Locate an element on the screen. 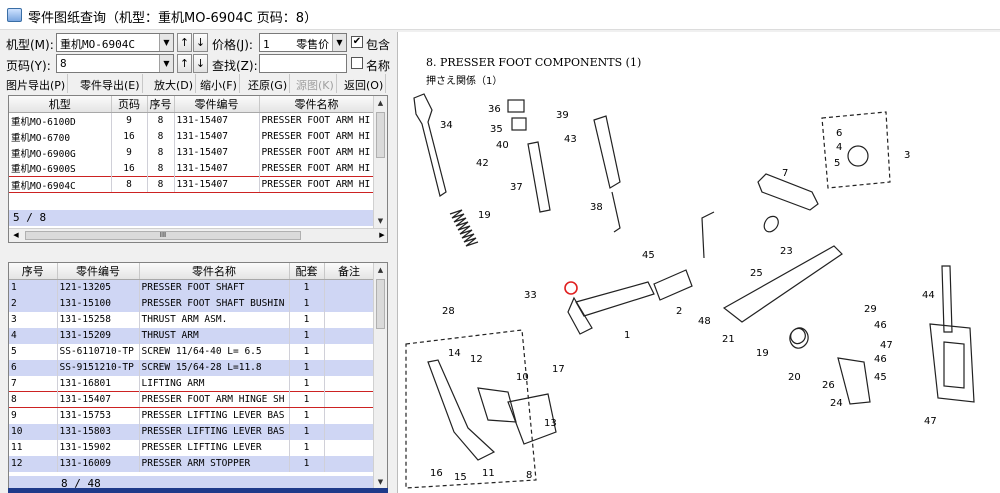 The image size is (1000, 493). table-row: 6 SS-9151210-TP SCREW 15/64-28 L=11.8 1 is located at coordinates (192, 367).